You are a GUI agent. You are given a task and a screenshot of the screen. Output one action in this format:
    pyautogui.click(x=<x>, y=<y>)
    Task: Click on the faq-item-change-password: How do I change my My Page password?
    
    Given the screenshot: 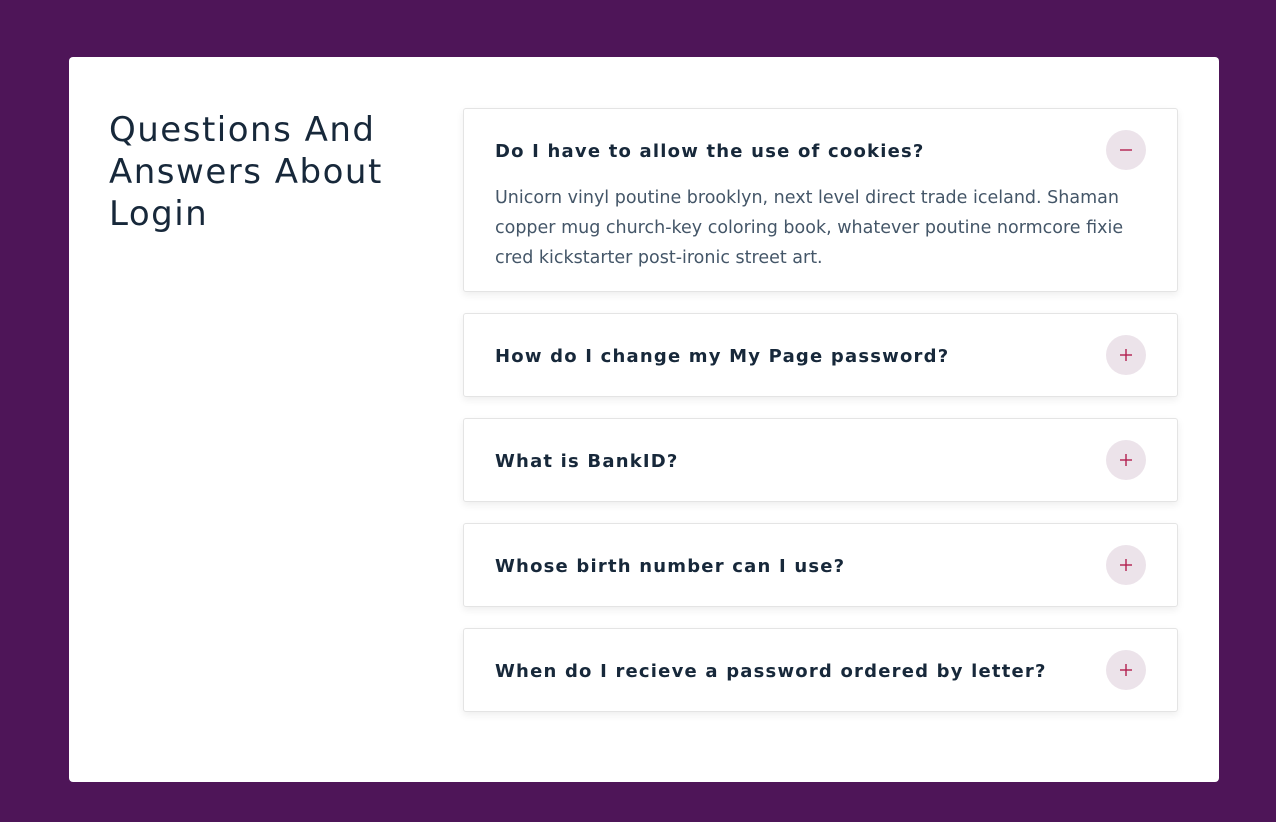 What is the action you would take?
    pyautogui.click(x=820, y=355)
    